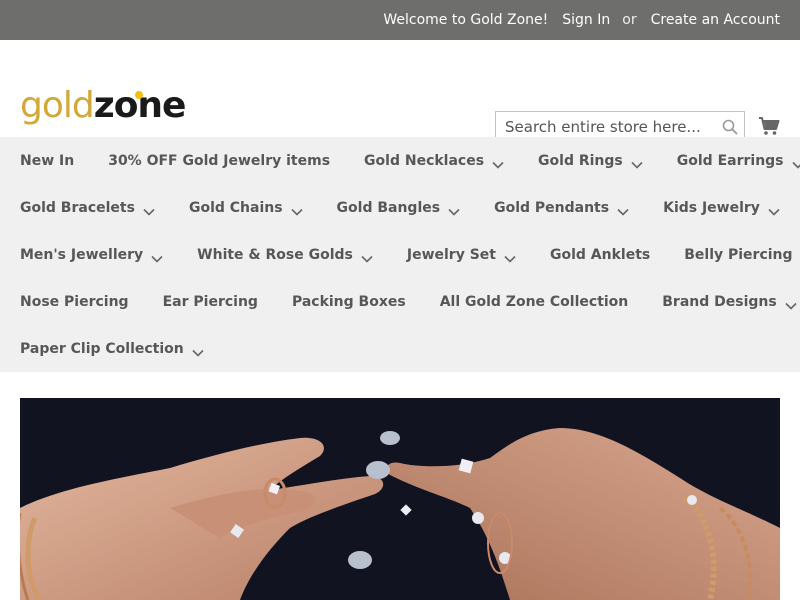  Describe the element at coordinates (275, 254) in the screenshot. I see `nav-item-label: White & Rose Golds` at that location.